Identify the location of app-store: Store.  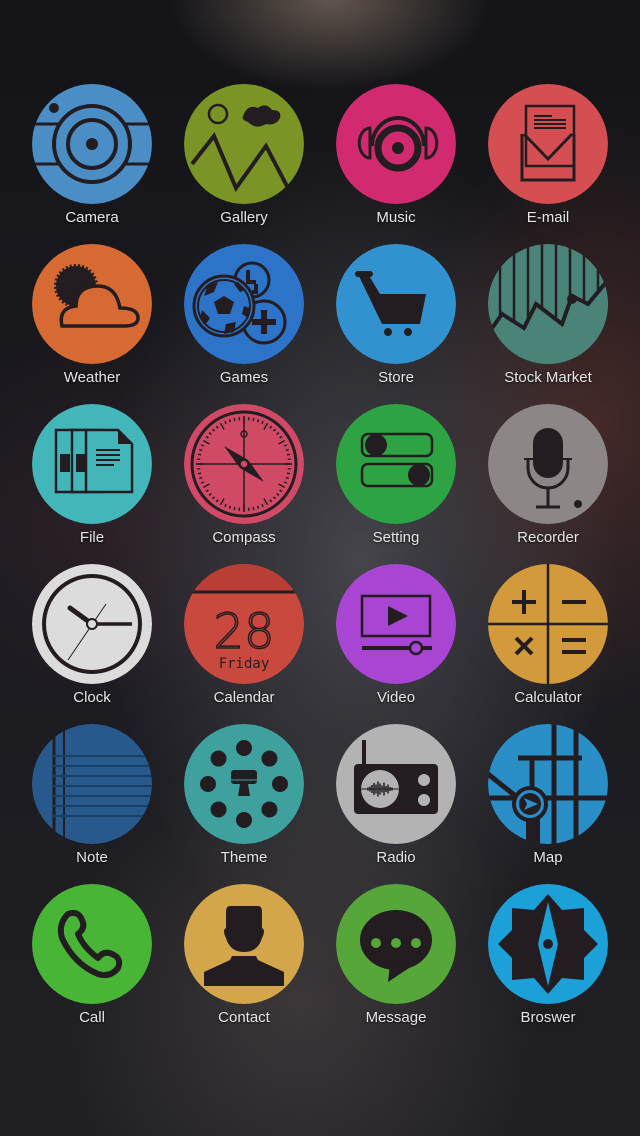
(396, 319).